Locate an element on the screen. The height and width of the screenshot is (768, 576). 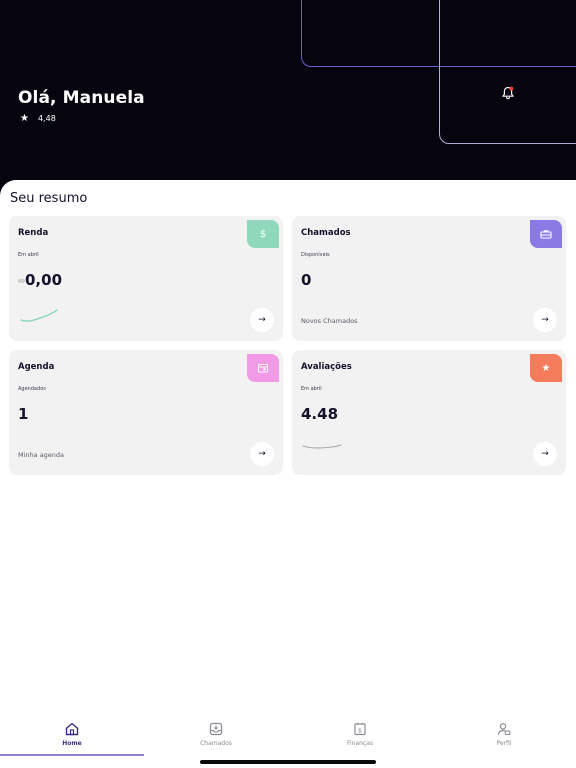
dollar-icon: $ is located at coordinates (265, 232).